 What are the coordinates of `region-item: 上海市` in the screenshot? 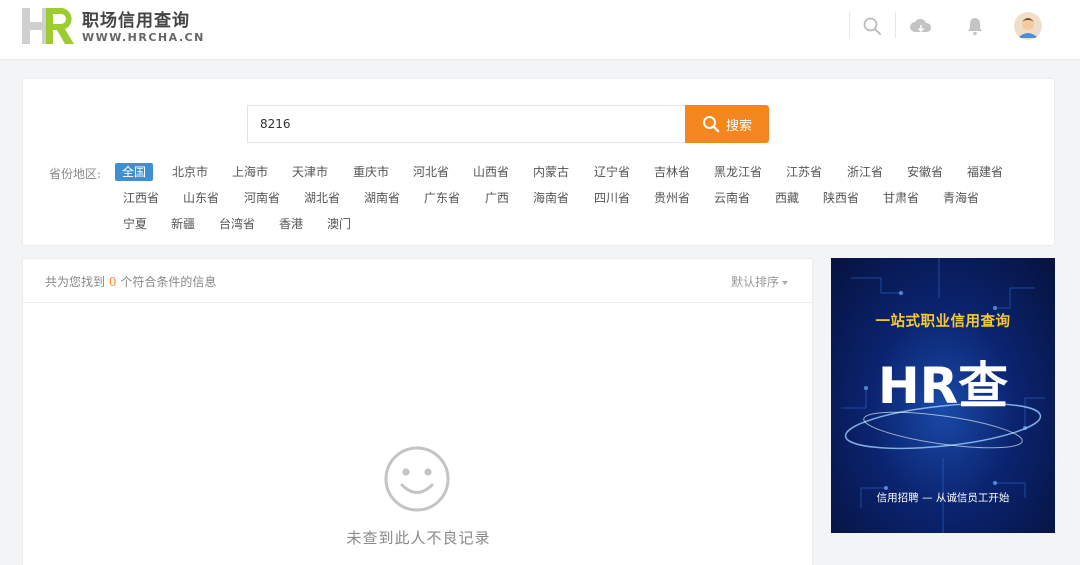 It's located at (250, 172).